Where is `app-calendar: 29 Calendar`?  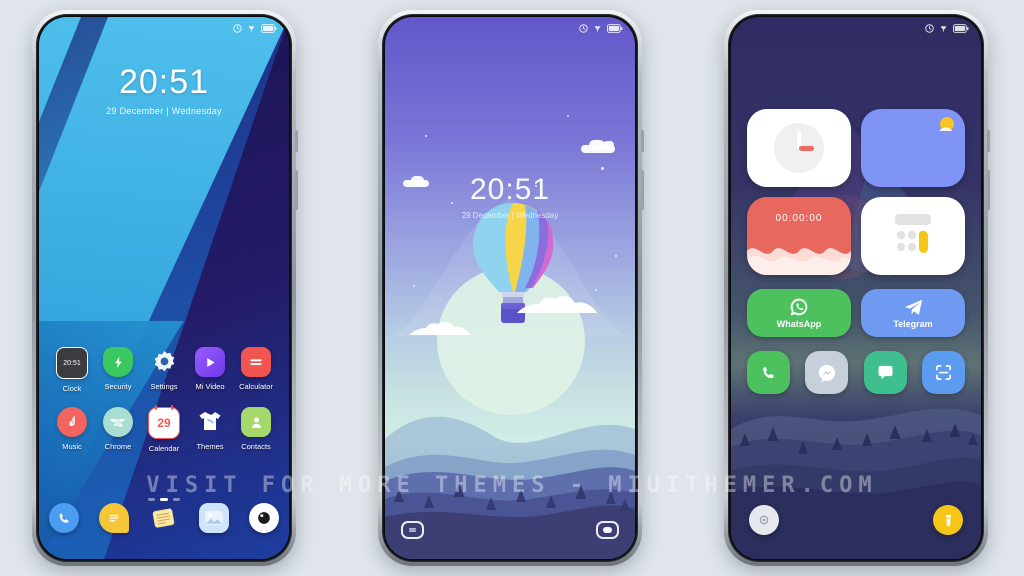 app-calendar: 29 Calendar is located at coordinates (164, 429).